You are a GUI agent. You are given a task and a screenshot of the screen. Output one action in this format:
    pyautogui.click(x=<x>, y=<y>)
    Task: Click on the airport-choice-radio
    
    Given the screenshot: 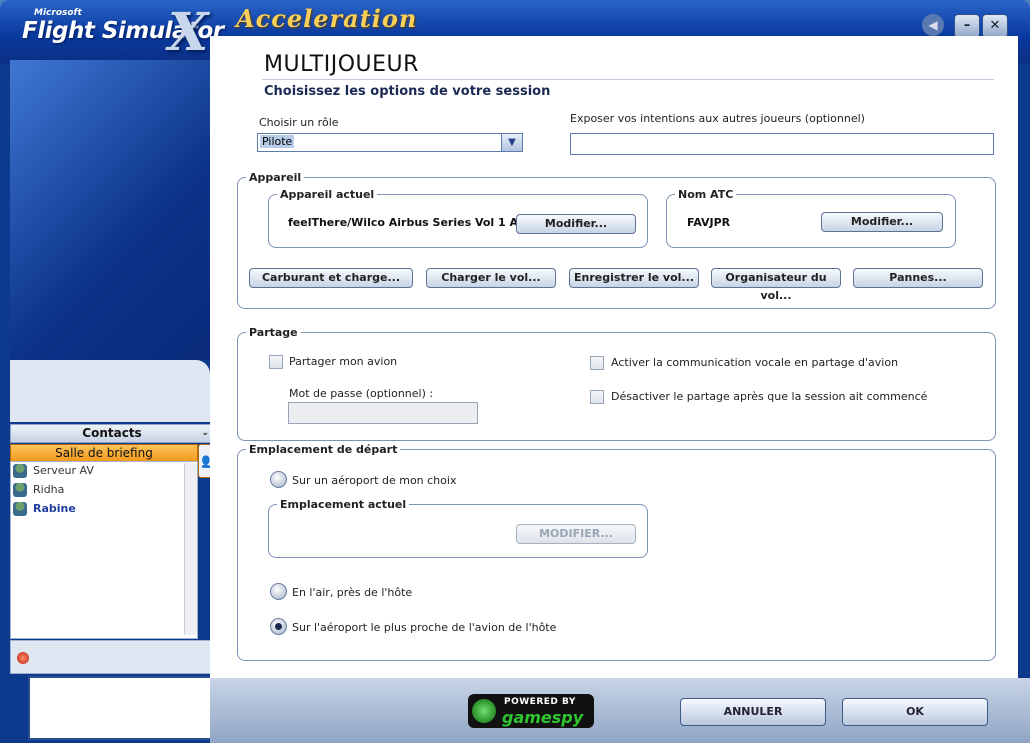 What is the action you would take?
    pyautogui.click(x=278, y=479)
    